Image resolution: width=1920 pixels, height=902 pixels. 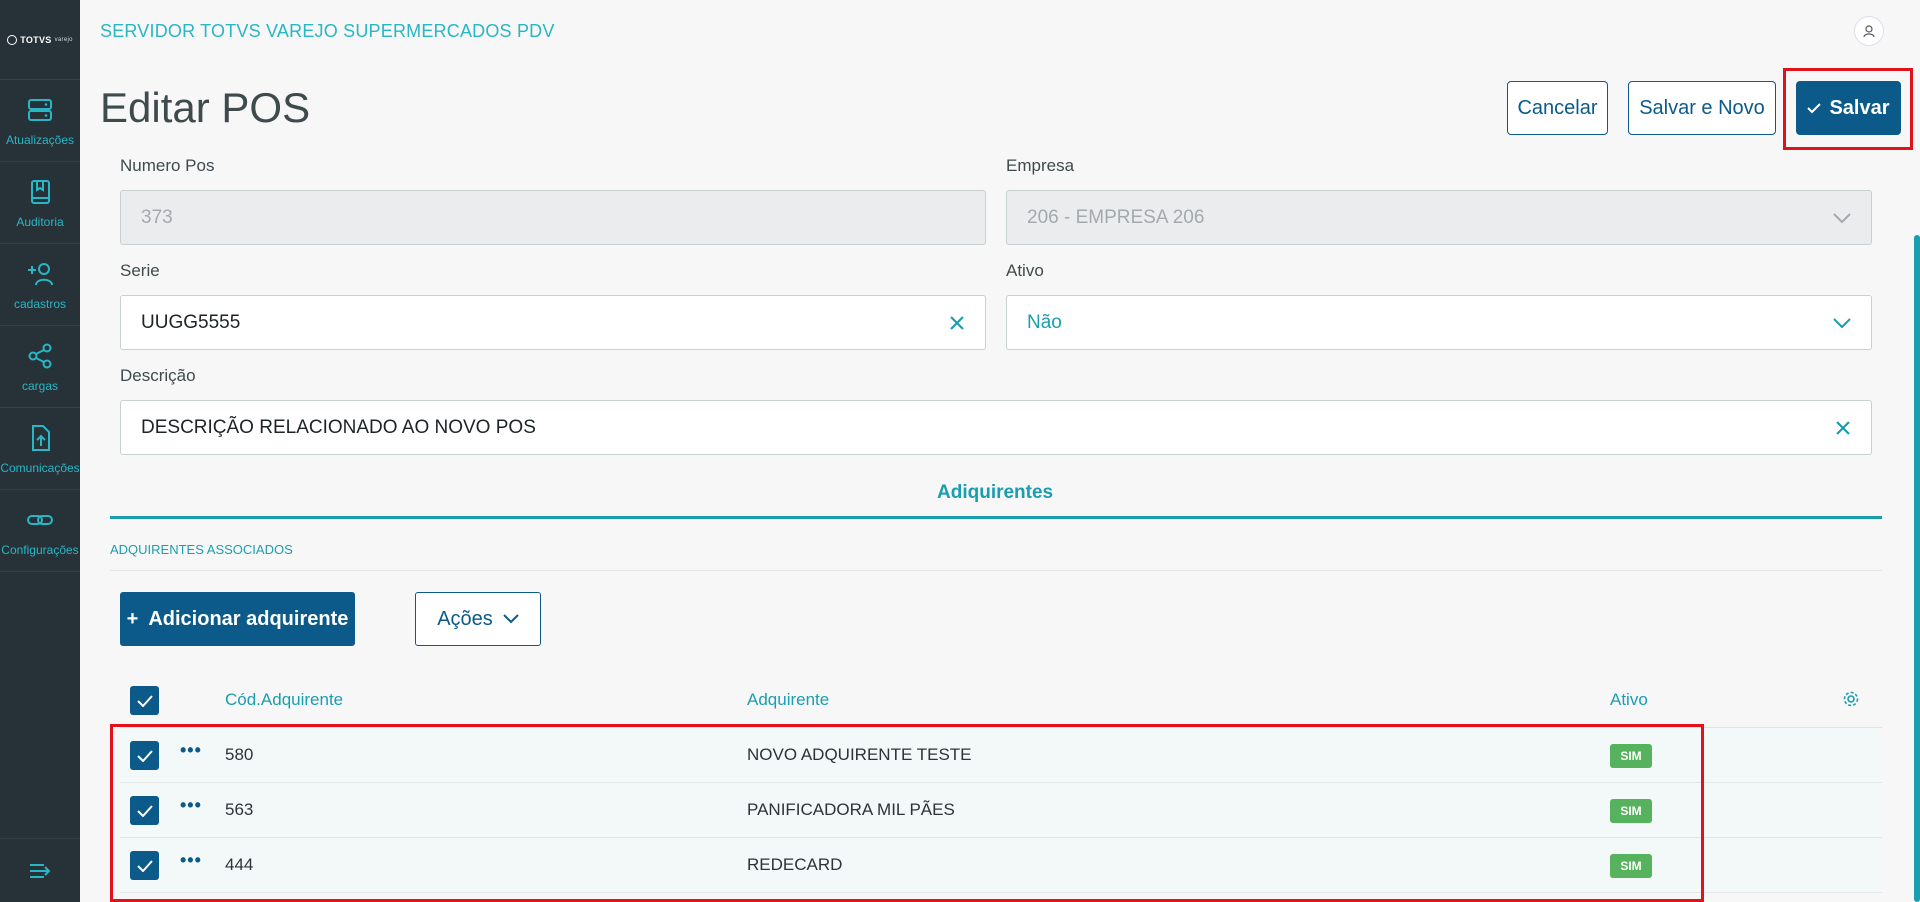 What do you see at coordinates (191, 322) in the screenshot?
I see `serie-value: UUGG5555` at bounding box center [191, 322].